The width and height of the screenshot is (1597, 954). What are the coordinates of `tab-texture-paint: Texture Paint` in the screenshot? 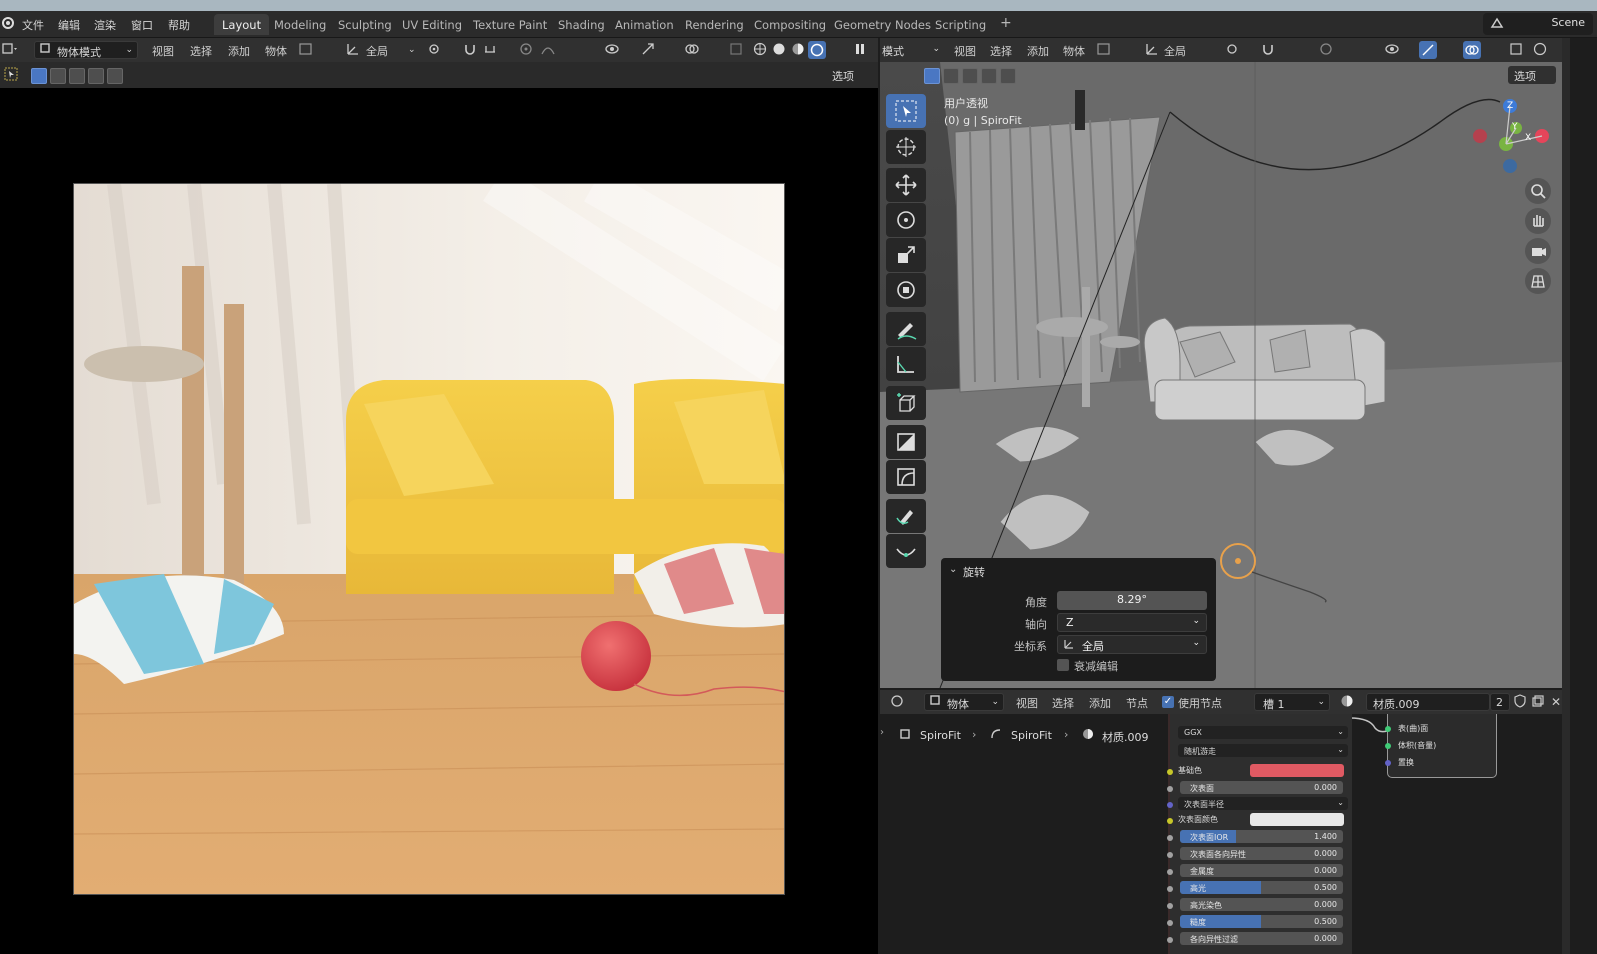 It's located at (510, 24).